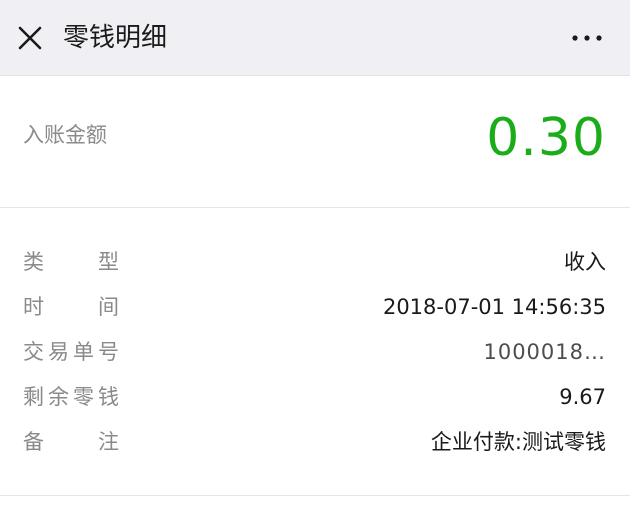 This screenshot has height=511, width=630. Describe the element at coordinates (30, 38) in the screenshot. I see `close-icon` at that location.